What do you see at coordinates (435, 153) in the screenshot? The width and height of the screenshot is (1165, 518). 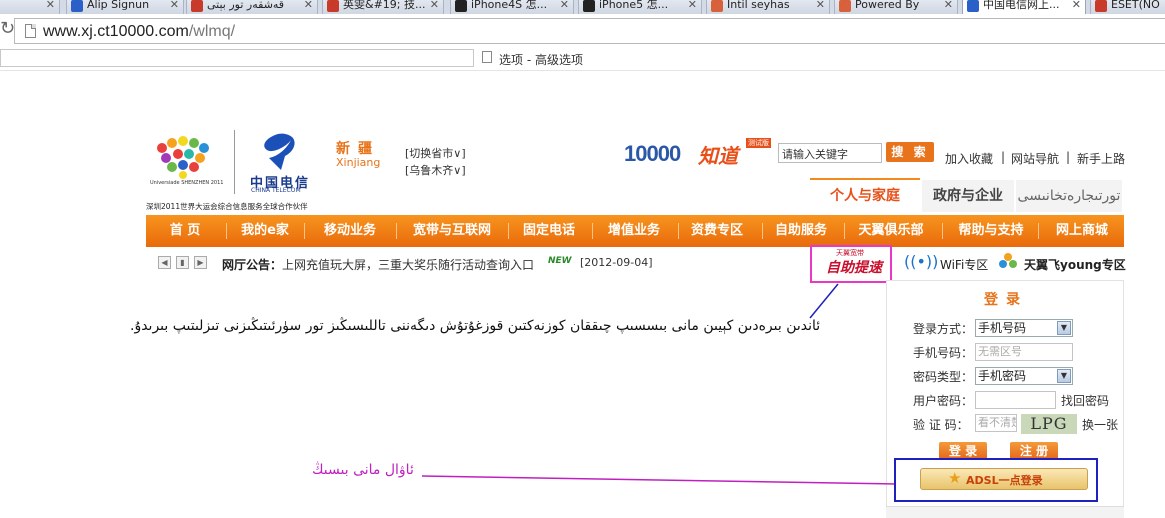 I see `switch-province-link: [切换省市∨]` at bounding box center [435, 153].